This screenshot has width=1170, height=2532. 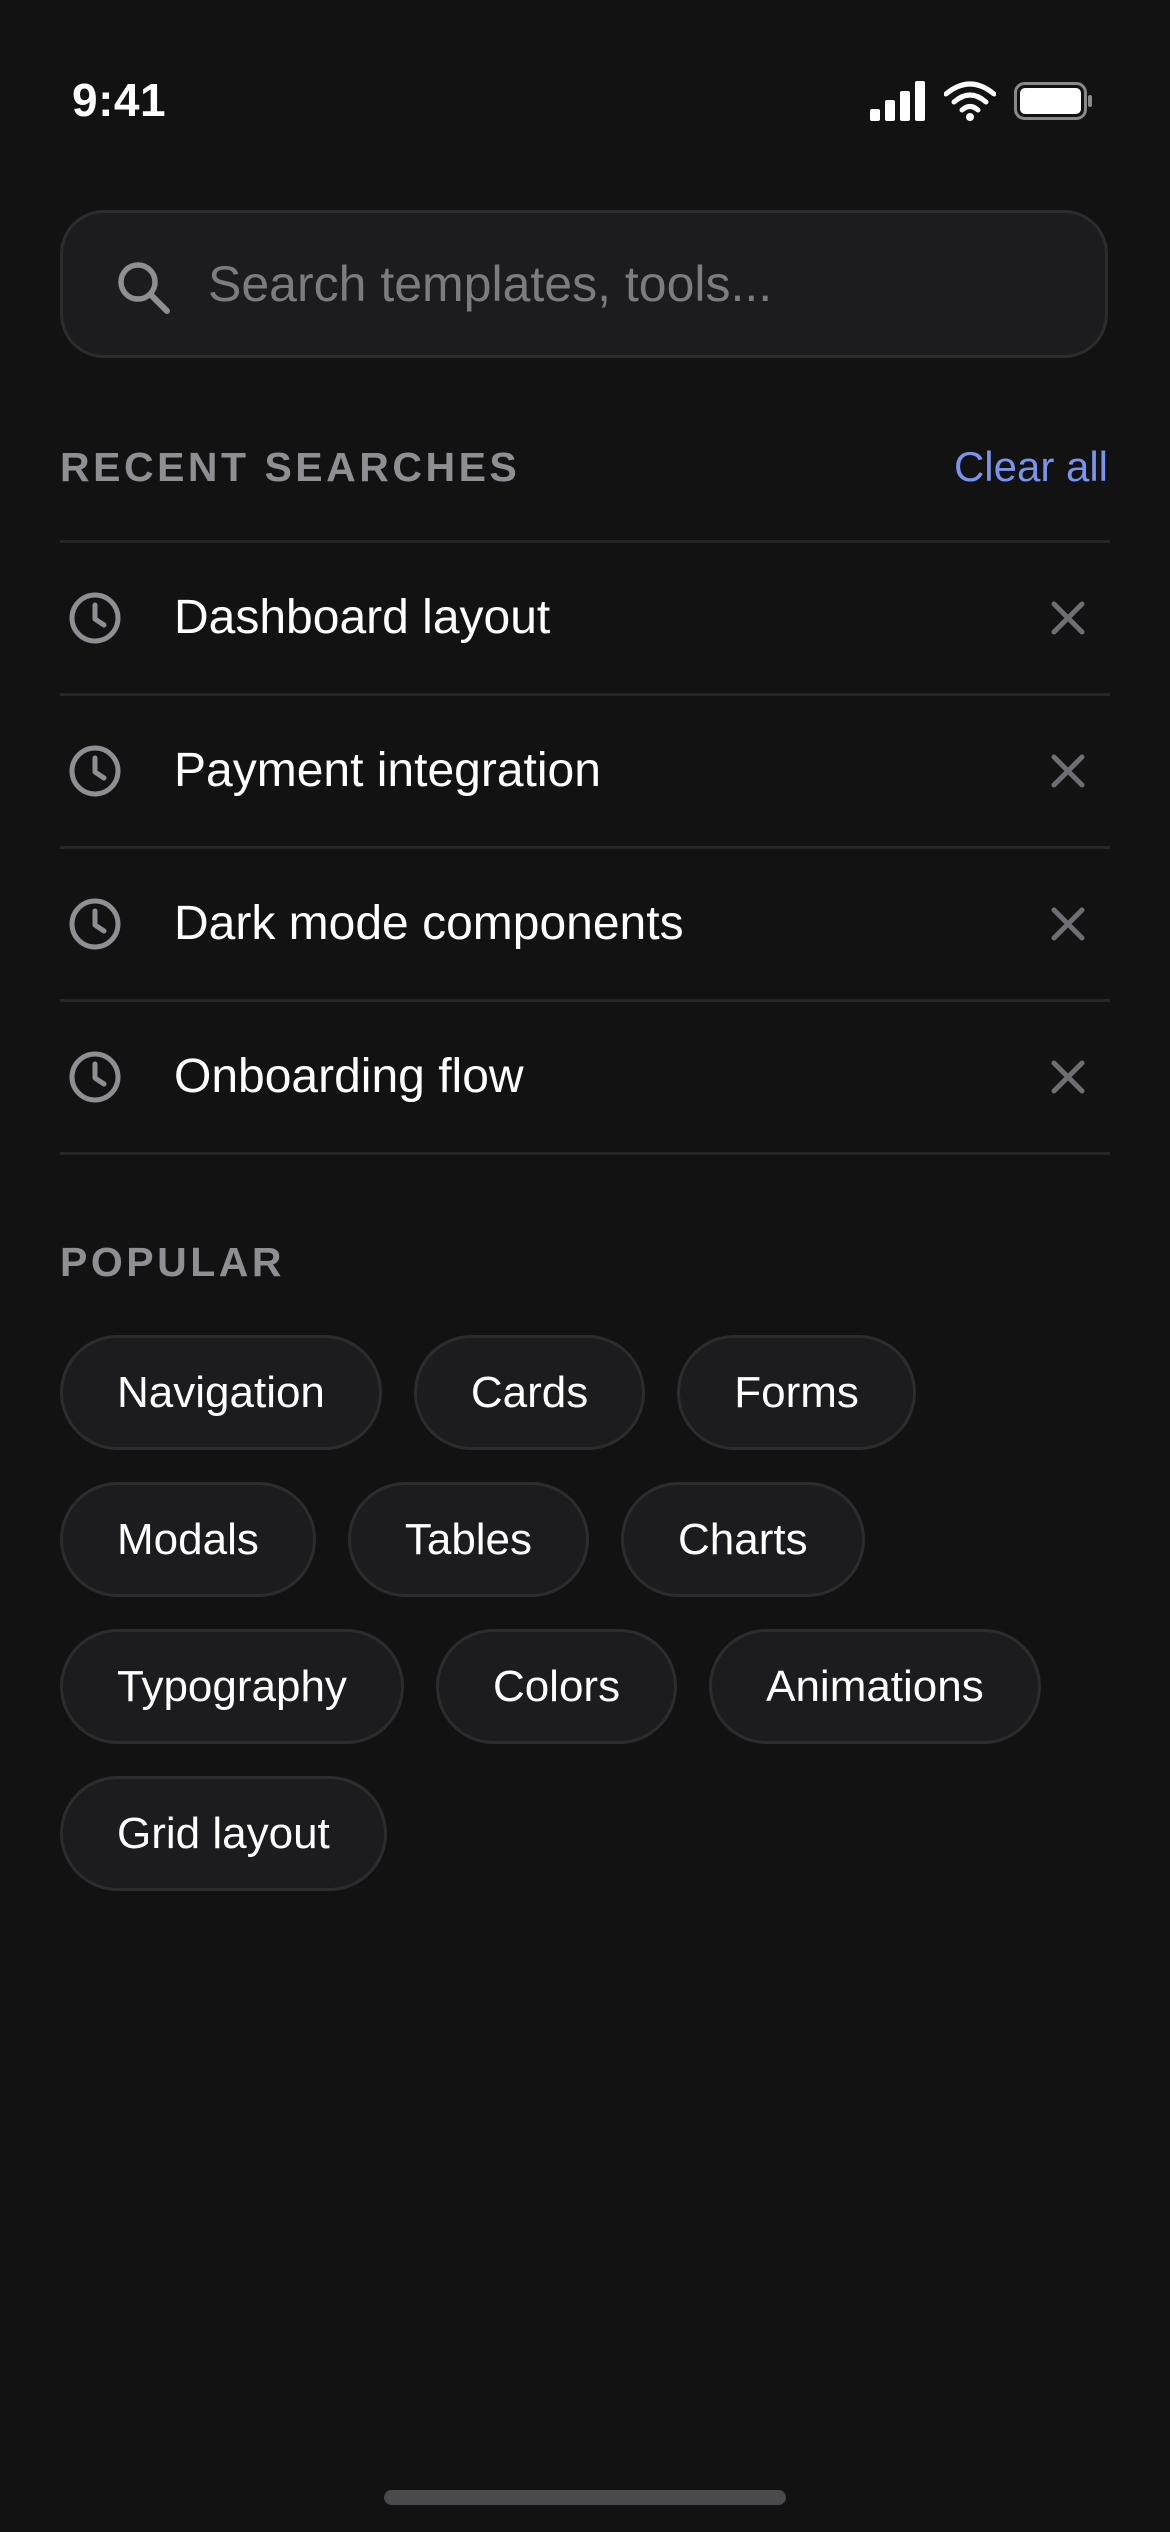 What do you see at coordinates (223, 1833) in the screenshot?
I see `tag-chip-grid-layout: Grid layout` at bounding box center [223, 1833].